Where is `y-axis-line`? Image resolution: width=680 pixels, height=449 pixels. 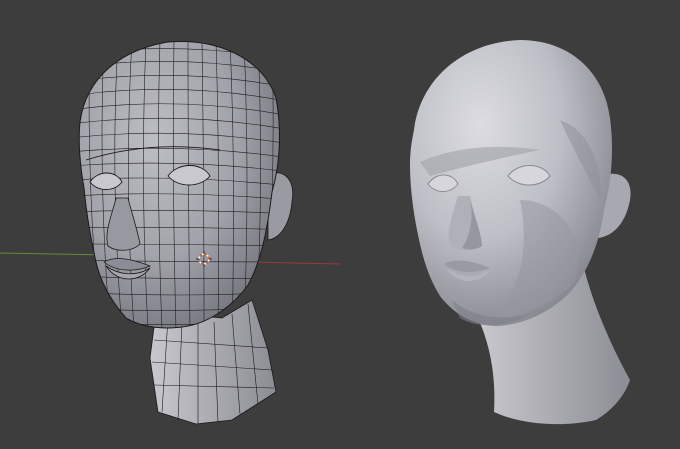
y-axis-line is located at coordinates (55, 254).